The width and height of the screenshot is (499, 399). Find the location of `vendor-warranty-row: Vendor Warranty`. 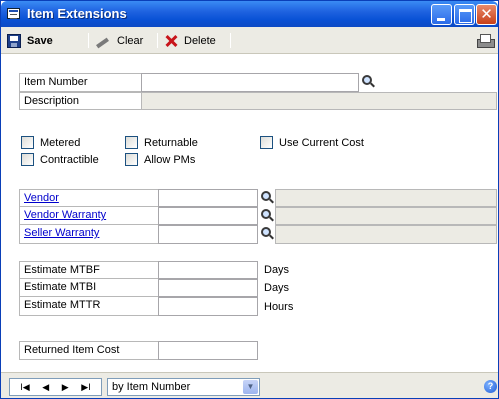

vendor-warranty-row: Vendor Warranty is located at coordinates (89, 216).